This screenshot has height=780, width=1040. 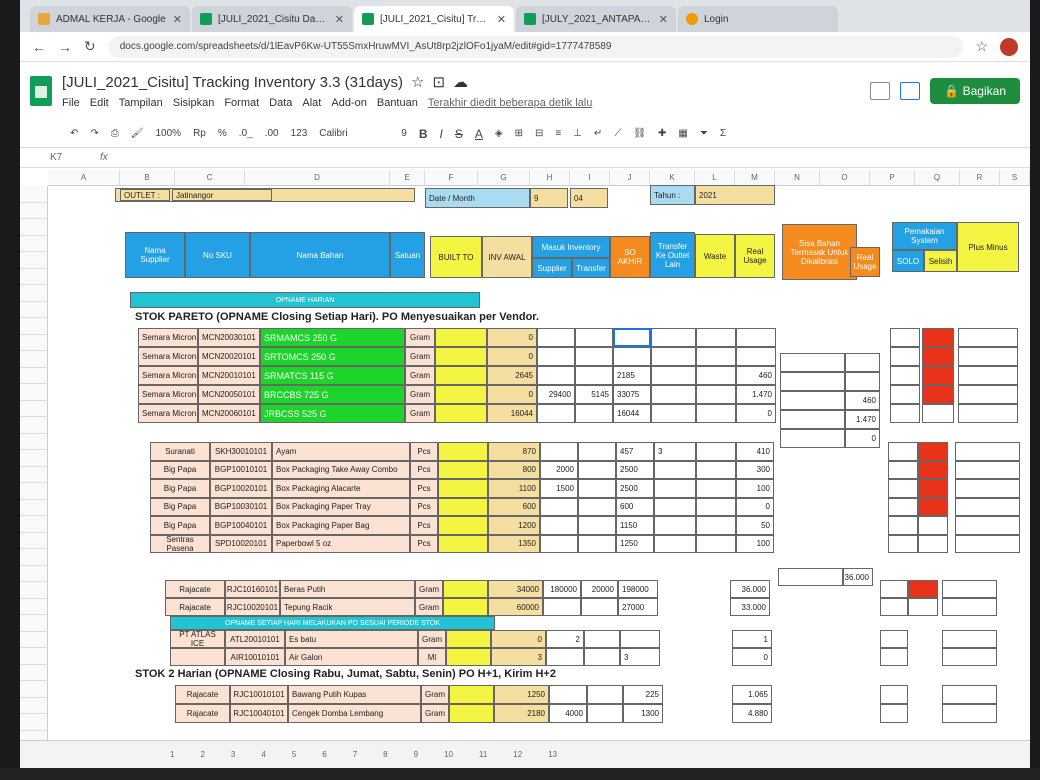 I want to click on sku-cell: ATL20010101, so click(x=255, y=639).